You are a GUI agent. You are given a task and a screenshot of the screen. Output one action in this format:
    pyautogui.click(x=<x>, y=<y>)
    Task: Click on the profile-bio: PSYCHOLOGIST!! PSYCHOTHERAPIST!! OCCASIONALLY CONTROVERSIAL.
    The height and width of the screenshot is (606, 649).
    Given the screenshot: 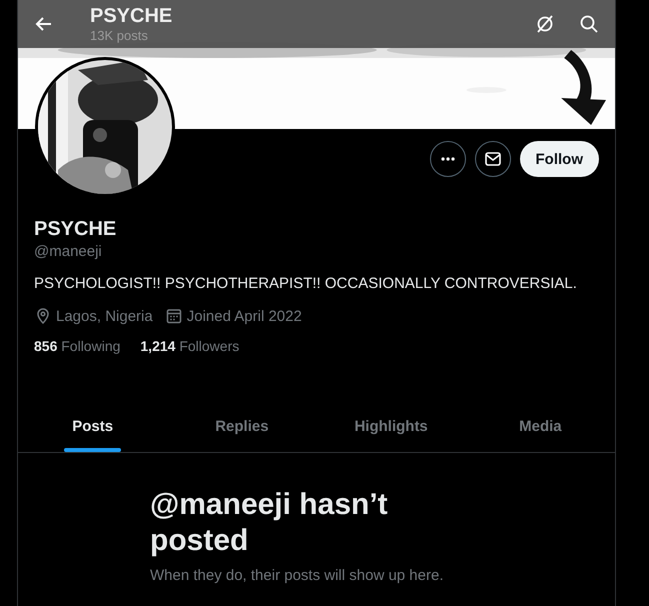 What is the action you would take?
    pyautogui.click(x=306, y=284)
    